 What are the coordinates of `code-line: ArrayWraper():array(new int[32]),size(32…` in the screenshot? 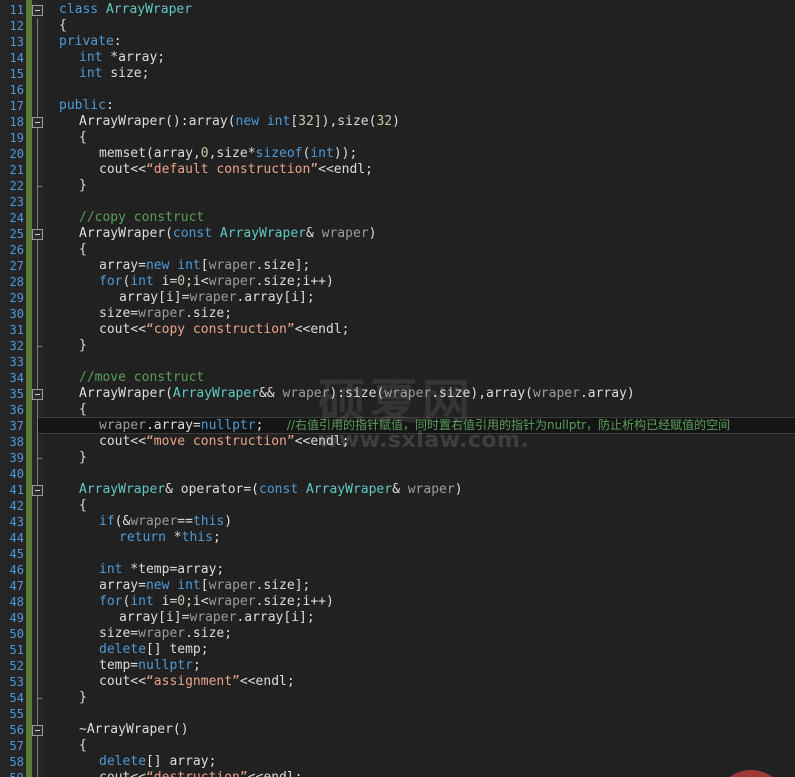 It's located at (222, 122).